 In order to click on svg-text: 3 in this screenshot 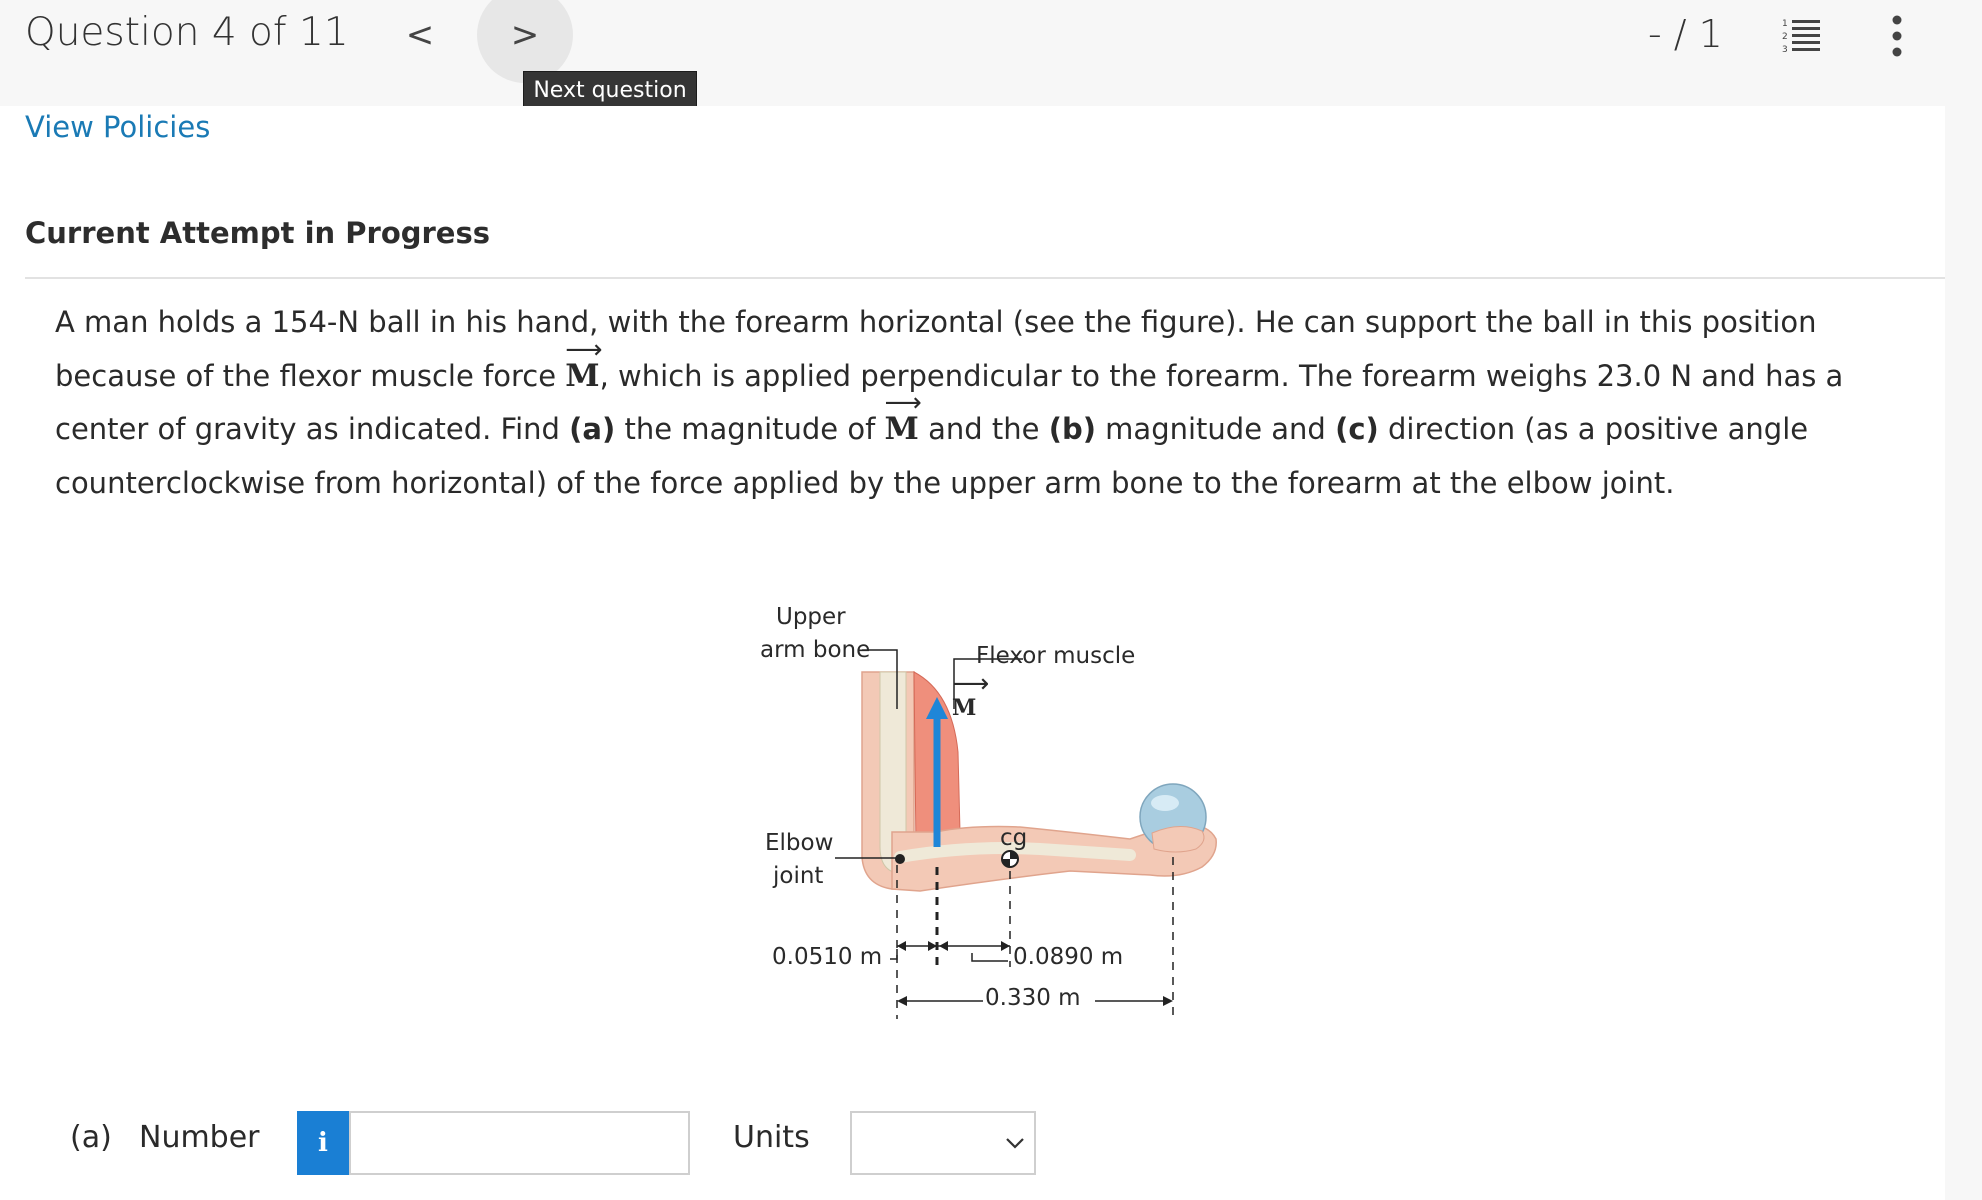, I will do `click(1785, 50)`.